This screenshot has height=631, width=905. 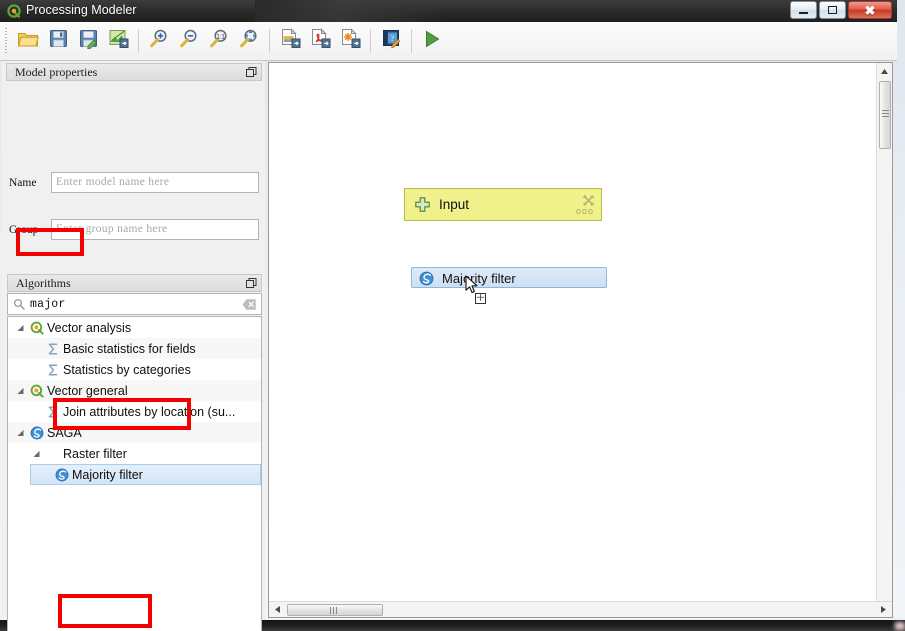 I want to click on export-as-image-button, so click(x=118, y=41).